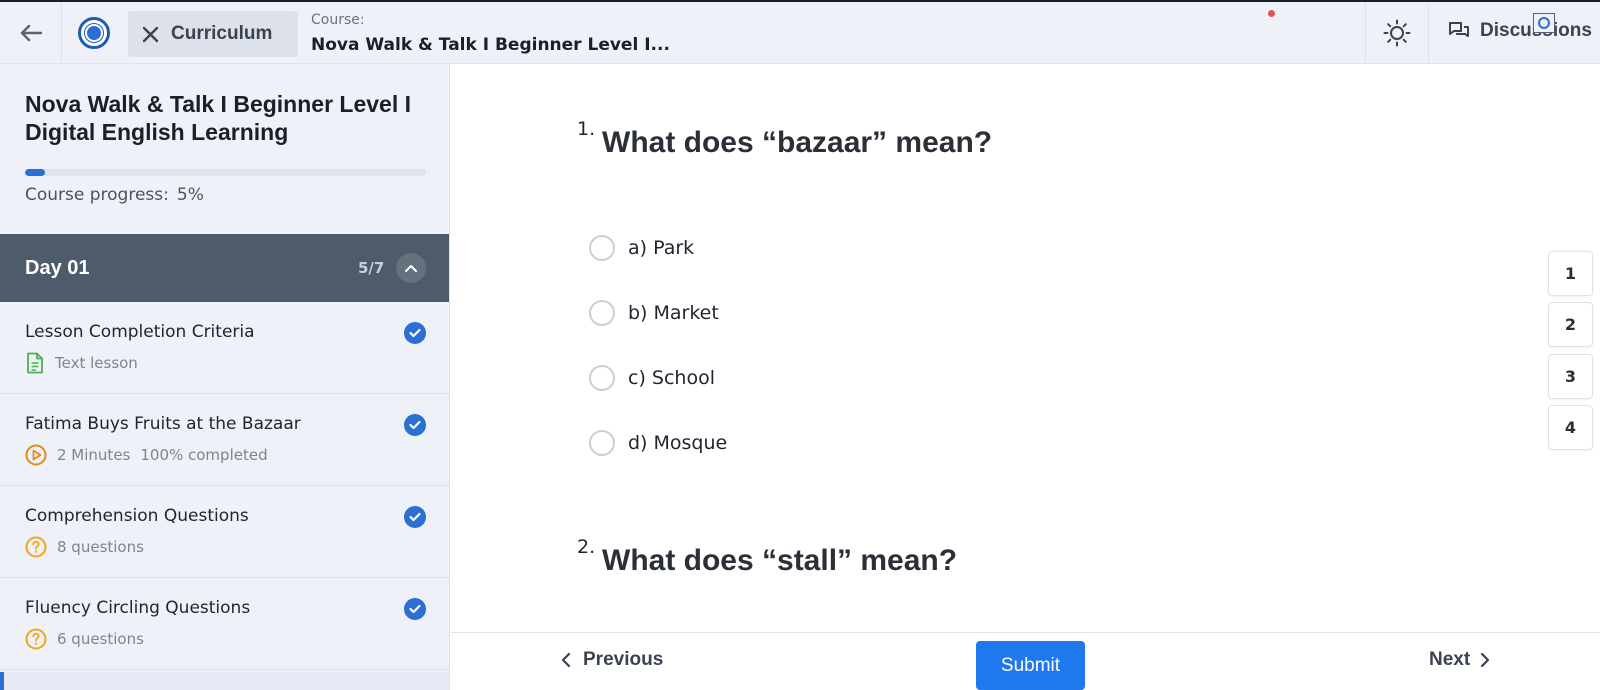 The image size is (1600, 690). Describe the element at coordinates (224, 348) in the screenshot. I see `lesson-item-lesson-completion-criteria: Lesson Completion Criteria Text lesson` at that location.